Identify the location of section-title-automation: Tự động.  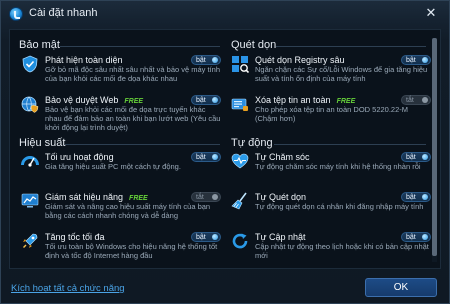
(252, 143).